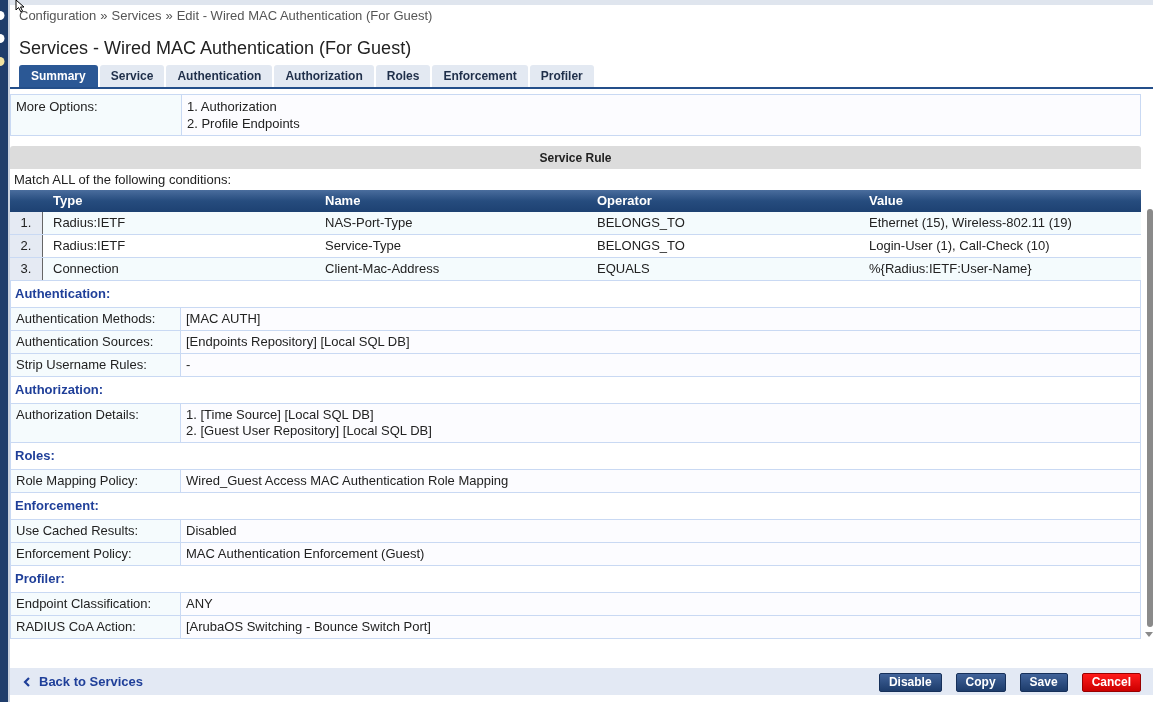 The height and width of the screenshot is (702, 1153). I want to click on field-label: Authentication Sources:, so click(96, 342).